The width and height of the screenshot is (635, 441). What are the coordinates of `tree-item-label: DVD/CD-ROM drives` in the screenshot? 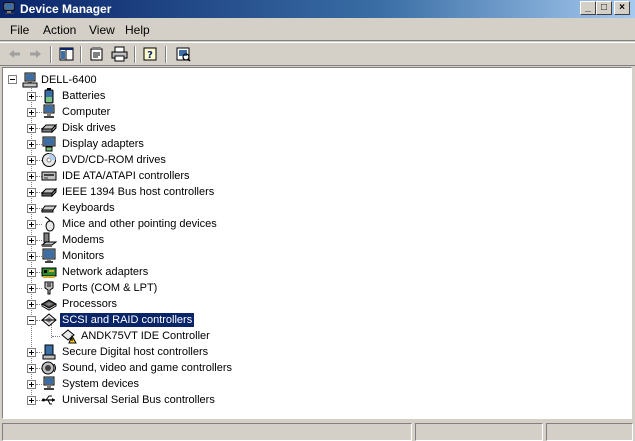 It's located at (114, 160).